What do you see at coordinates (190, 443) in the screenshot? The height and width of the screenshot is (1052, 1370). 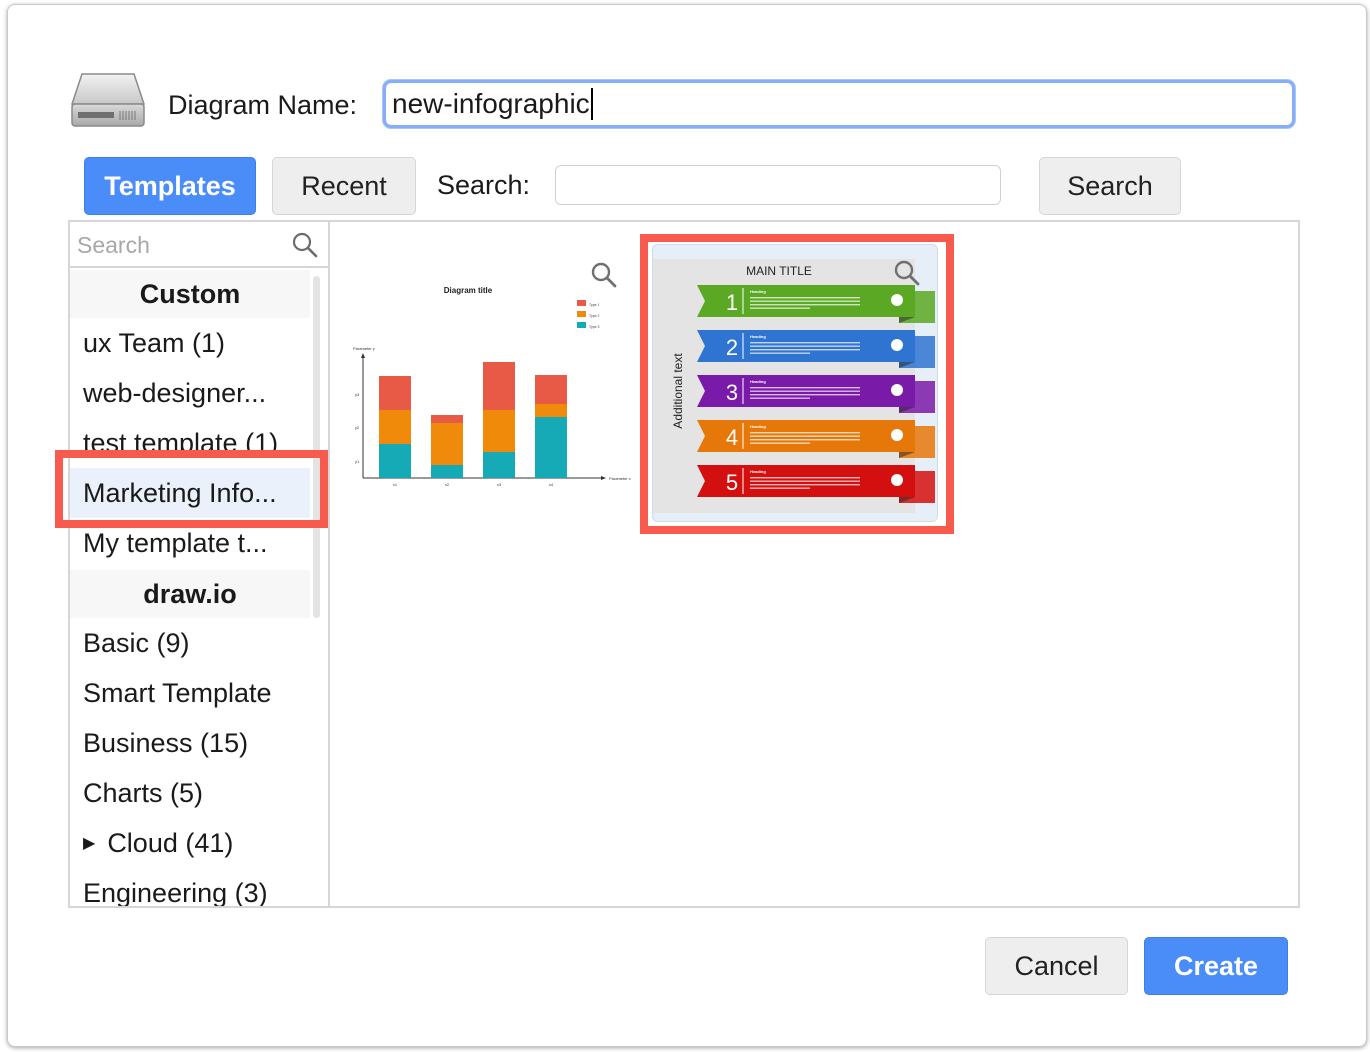 I see `category-item: test template (1)` at bounding box center [190, 443].